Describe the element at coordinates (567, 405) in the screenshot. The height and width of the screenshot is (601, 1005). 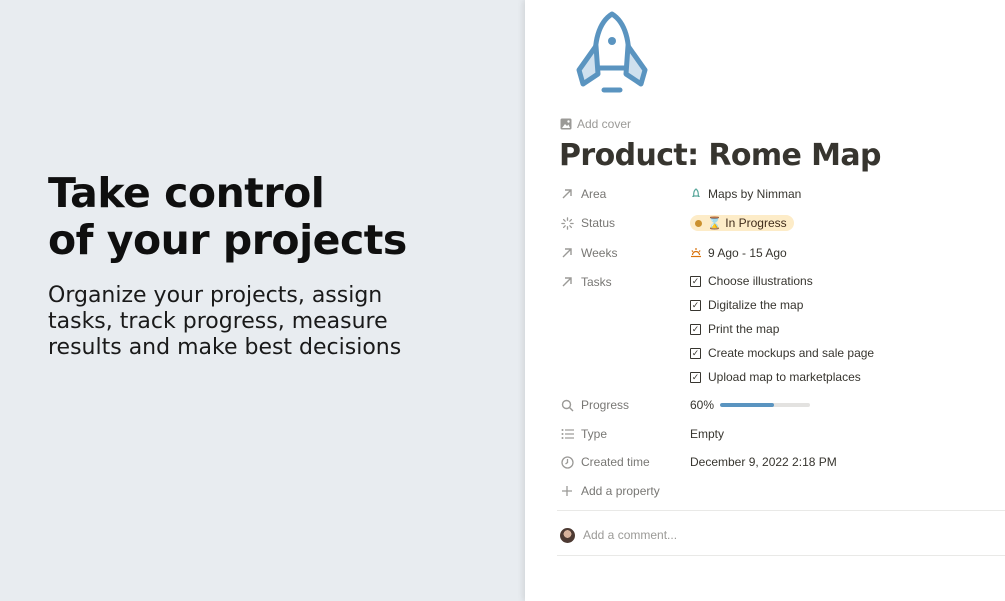
I see `search-icon` at that location.